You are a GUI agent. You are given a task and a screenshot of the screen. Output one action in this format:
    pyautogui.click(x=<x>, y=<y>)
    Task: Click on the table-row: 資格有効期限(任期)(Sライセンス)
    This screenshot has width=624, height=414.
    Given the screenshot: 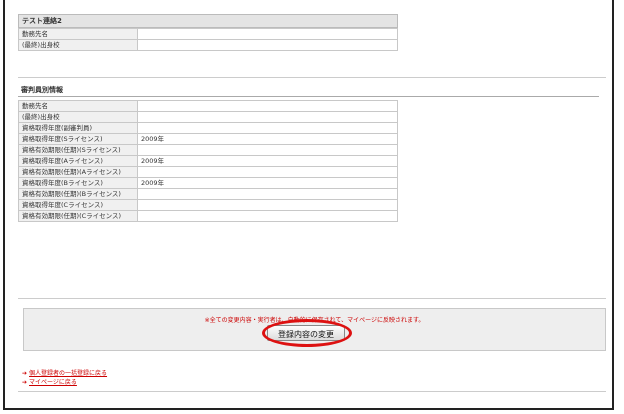 What is the action you would take?
    pyautogui.click(x=208, y=150)
    